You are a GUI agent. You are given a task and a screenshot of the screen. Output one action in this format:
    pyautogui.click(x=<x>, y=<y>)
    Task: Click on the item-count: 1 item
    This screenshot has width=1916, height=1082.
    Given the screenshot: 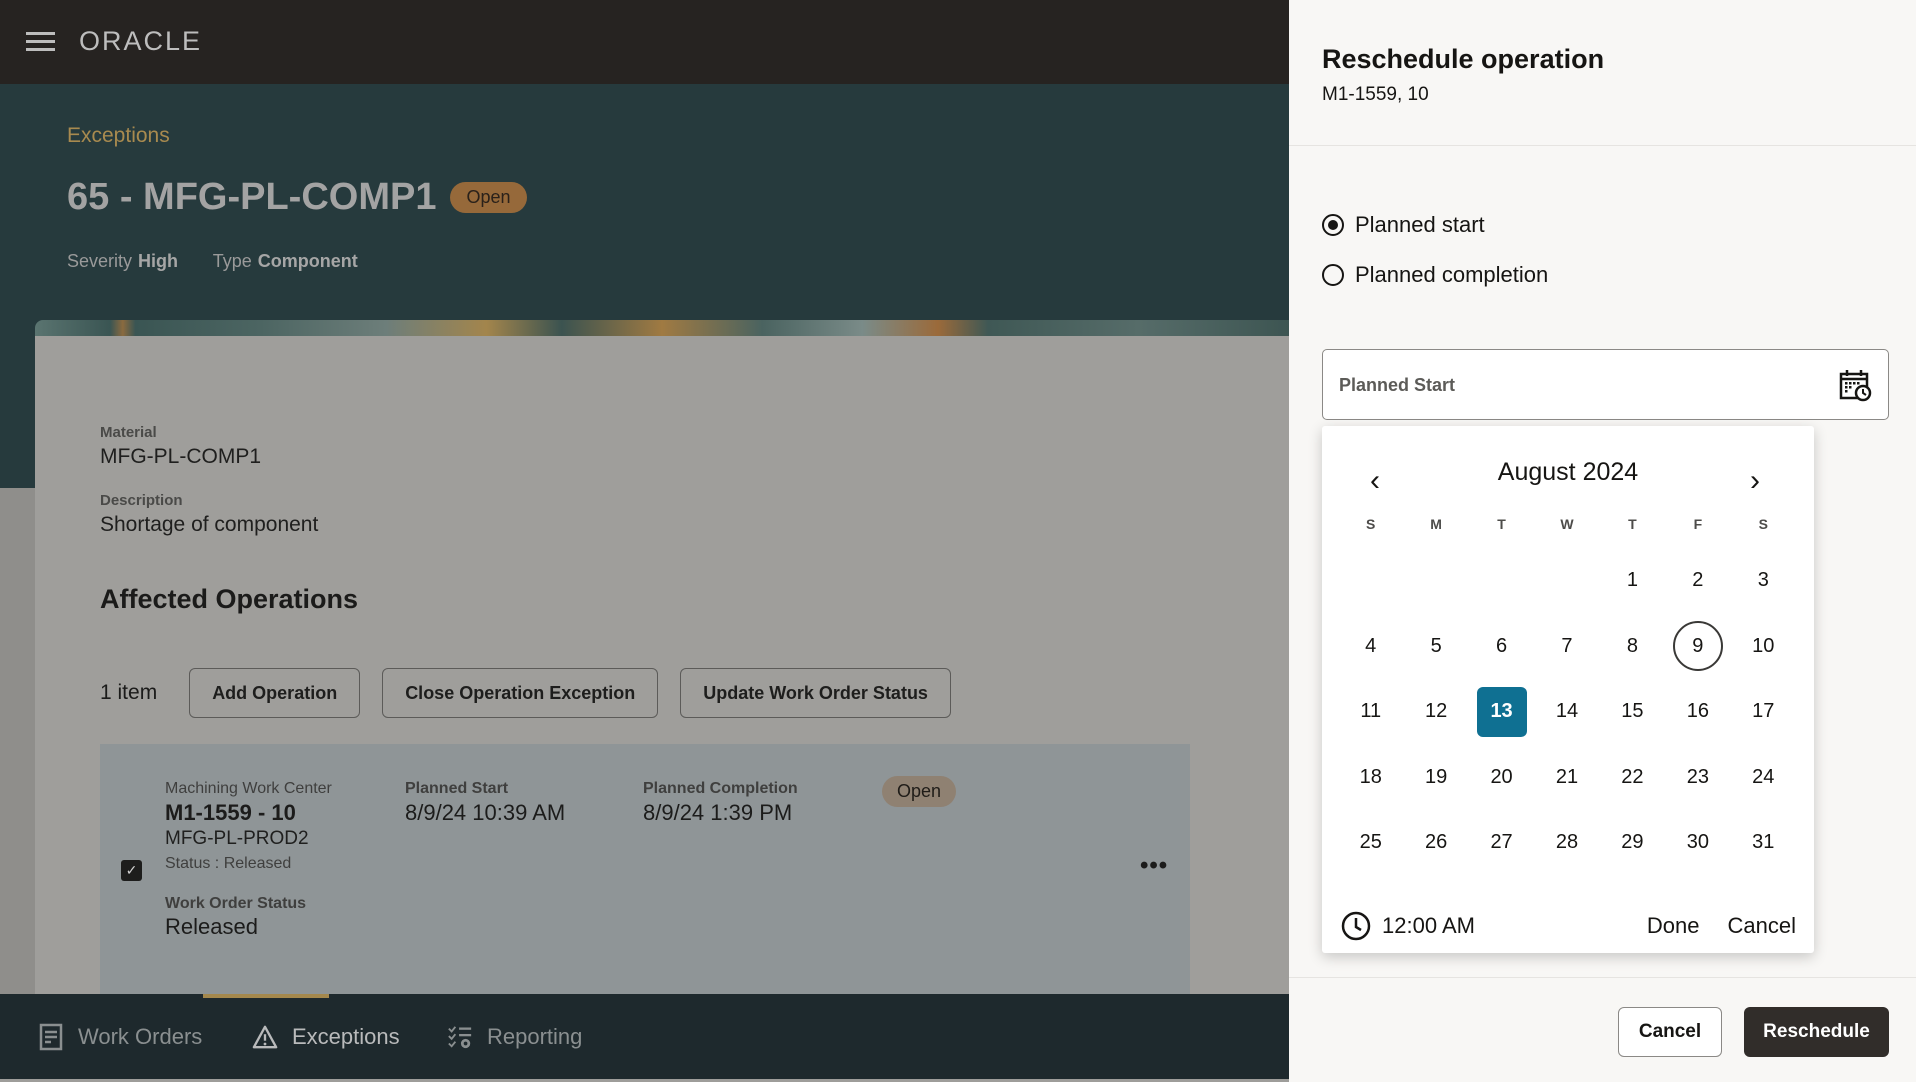 What is the action you would take?
    pyautogui.click(x=129, y=692)
    